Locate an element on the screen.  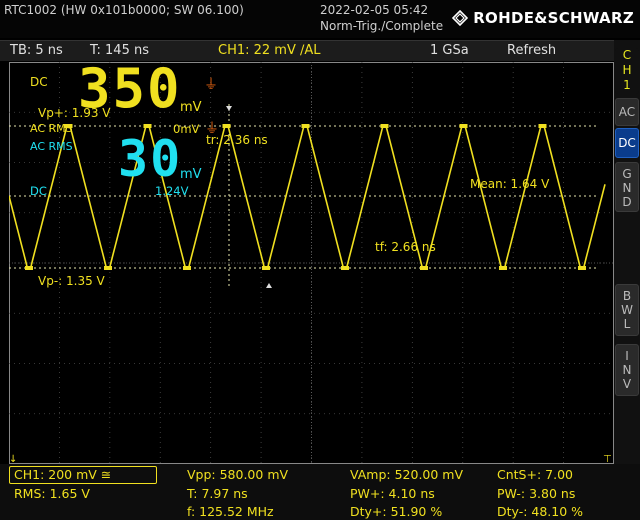
channel-indicator: CH1 is located at coordinates (627, 71).